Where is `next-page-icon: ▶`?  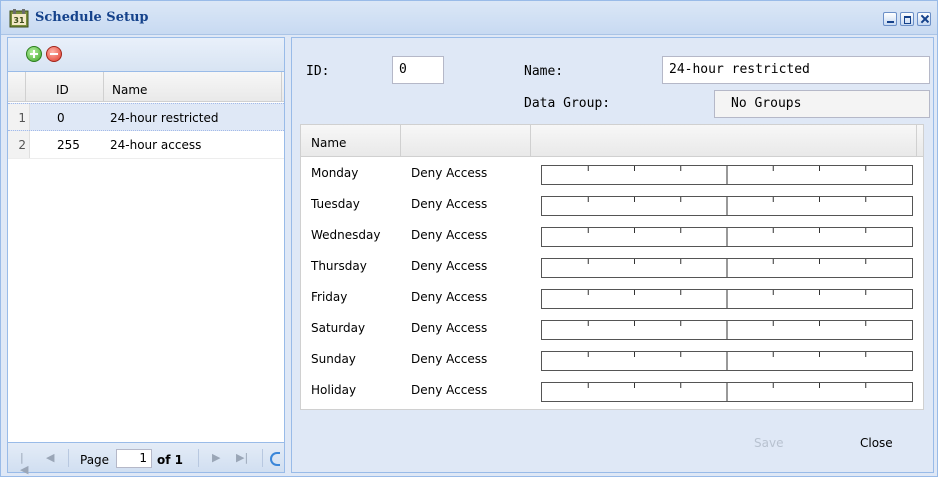
next-page-icon: ▶ is located at coordinates (218, 458).